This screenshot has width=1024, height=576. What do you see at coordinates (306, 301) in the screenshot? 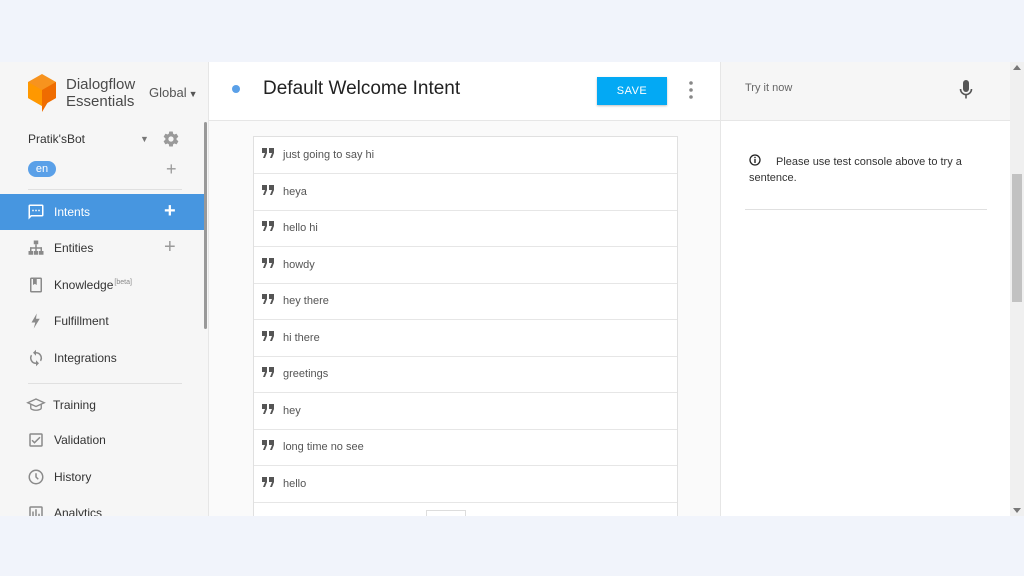
I see `phrase-text: hey there` at bounding box center [306, 301].